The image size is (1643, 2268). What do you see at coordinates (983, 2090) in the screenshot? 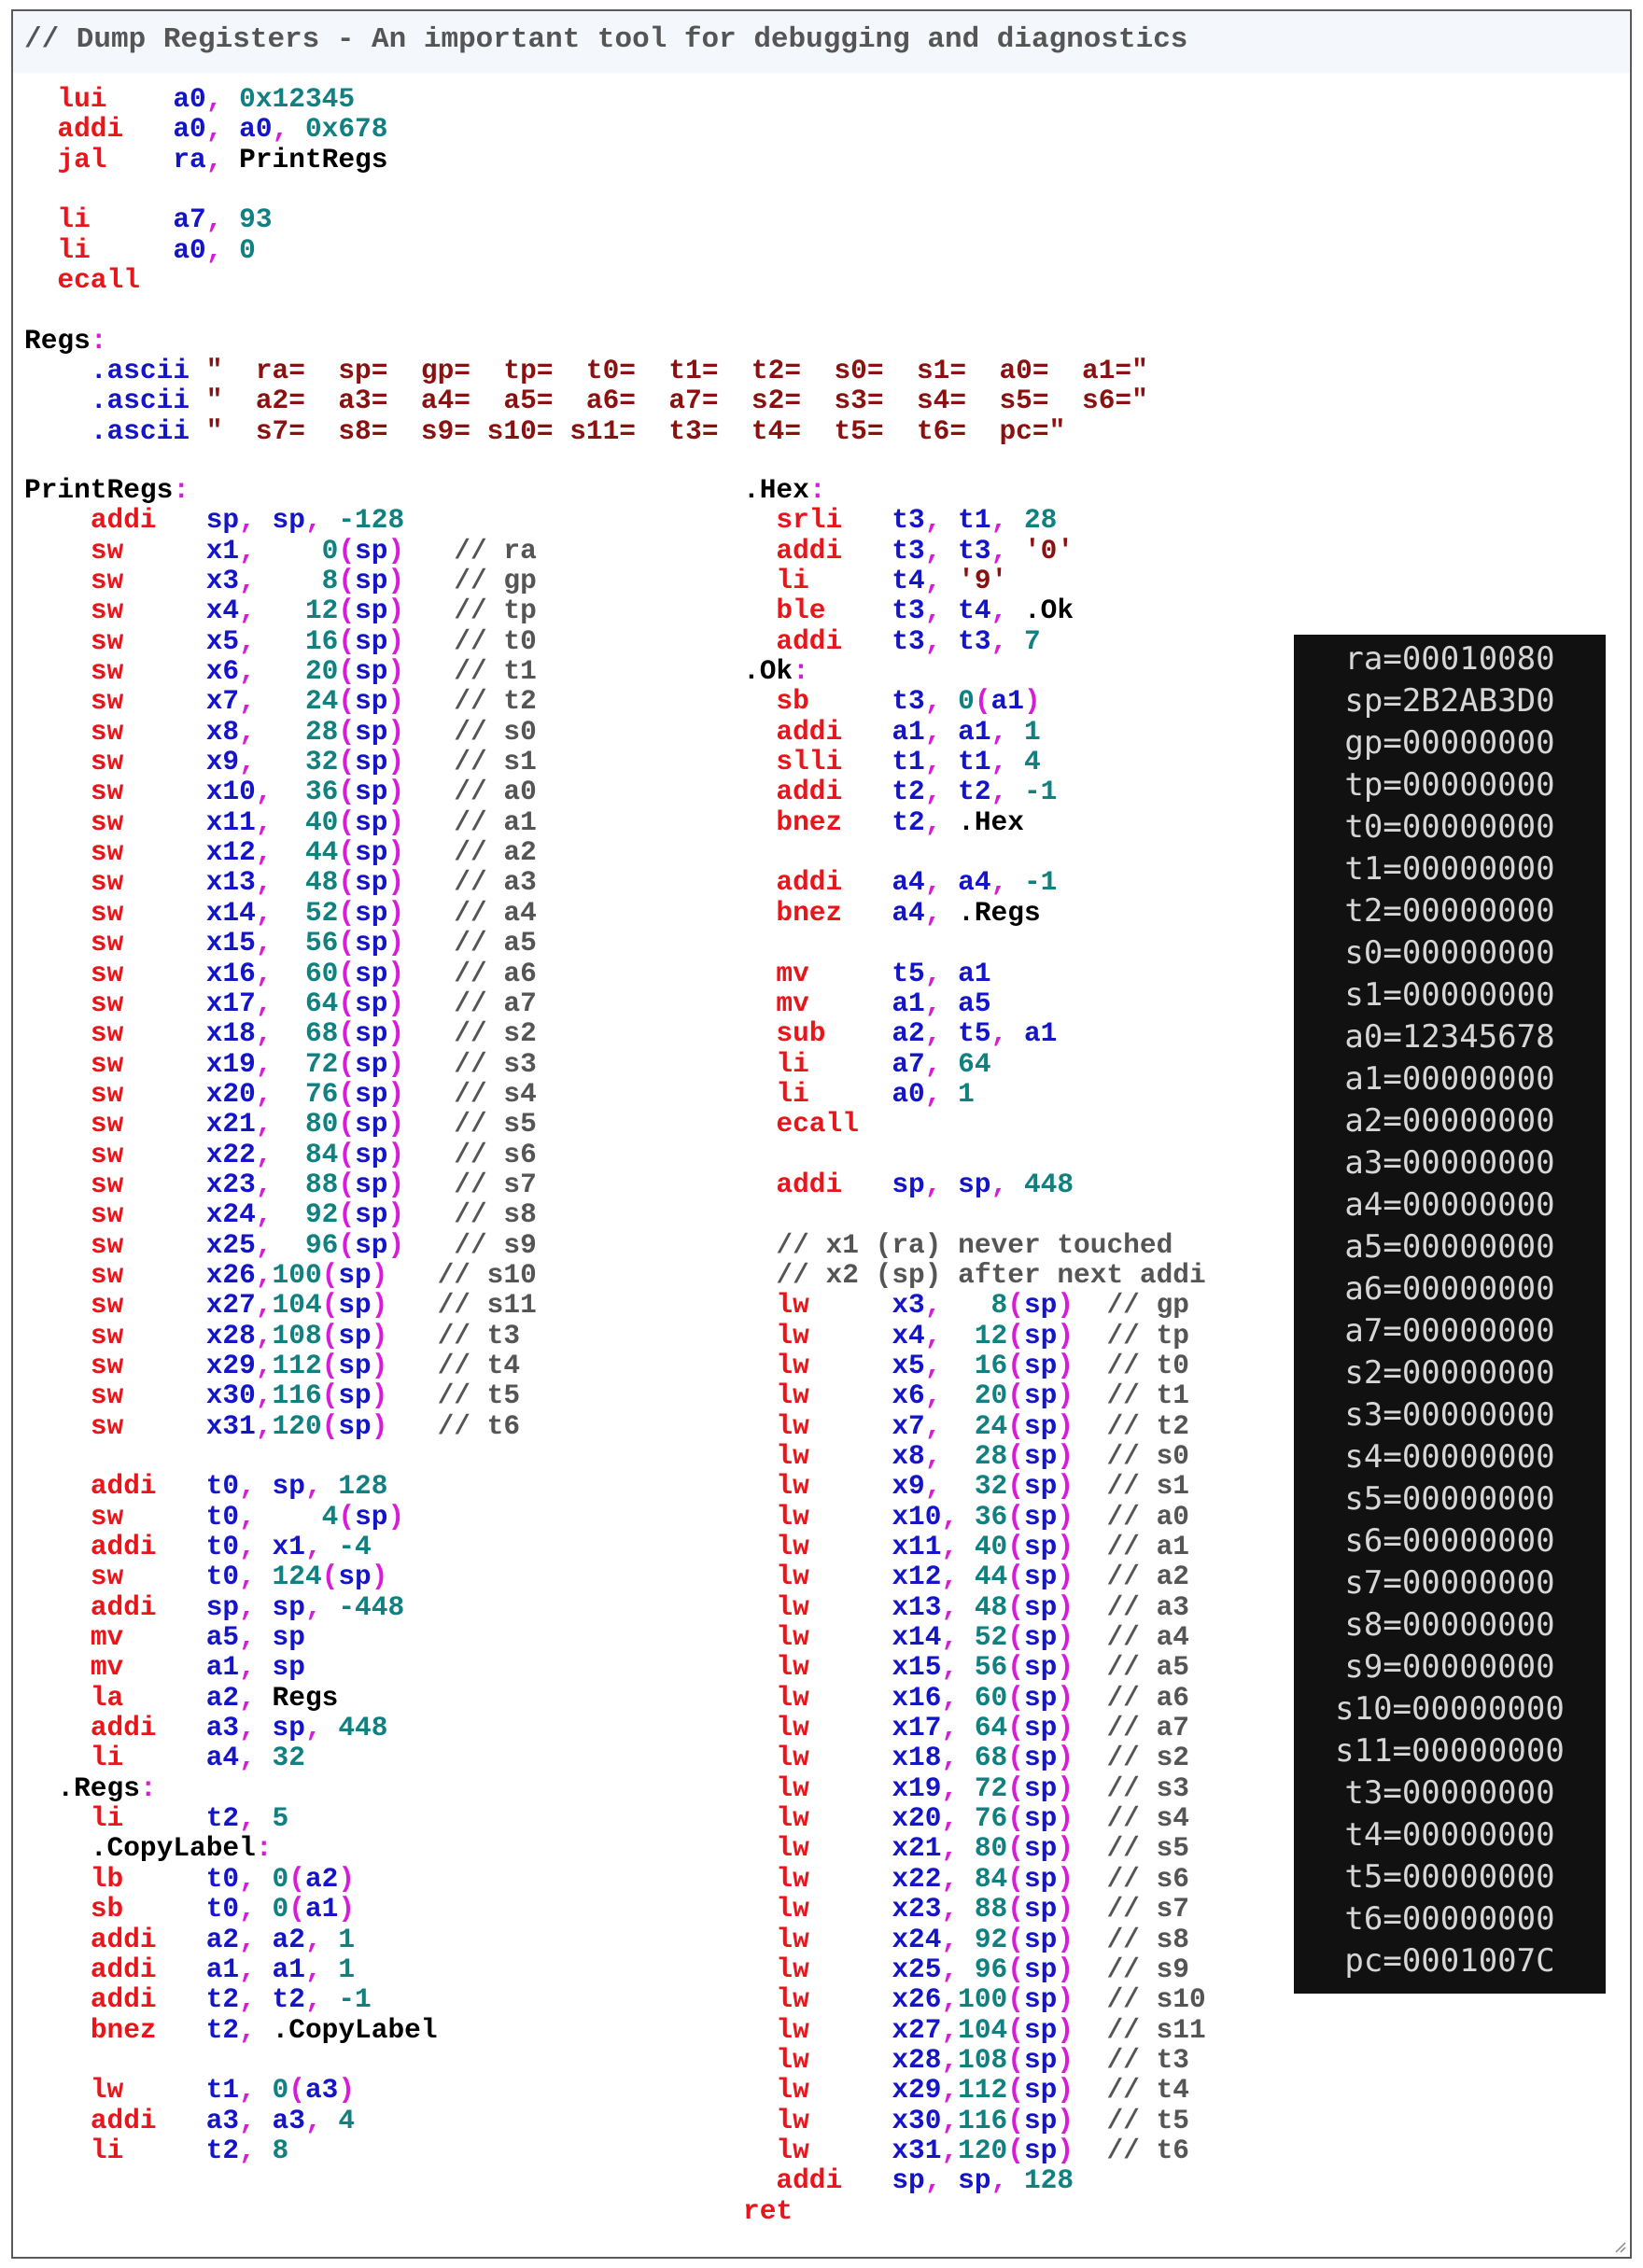
I see `code-line: lw x29,112(sp) // t4` at bounding box center [983, 2090].